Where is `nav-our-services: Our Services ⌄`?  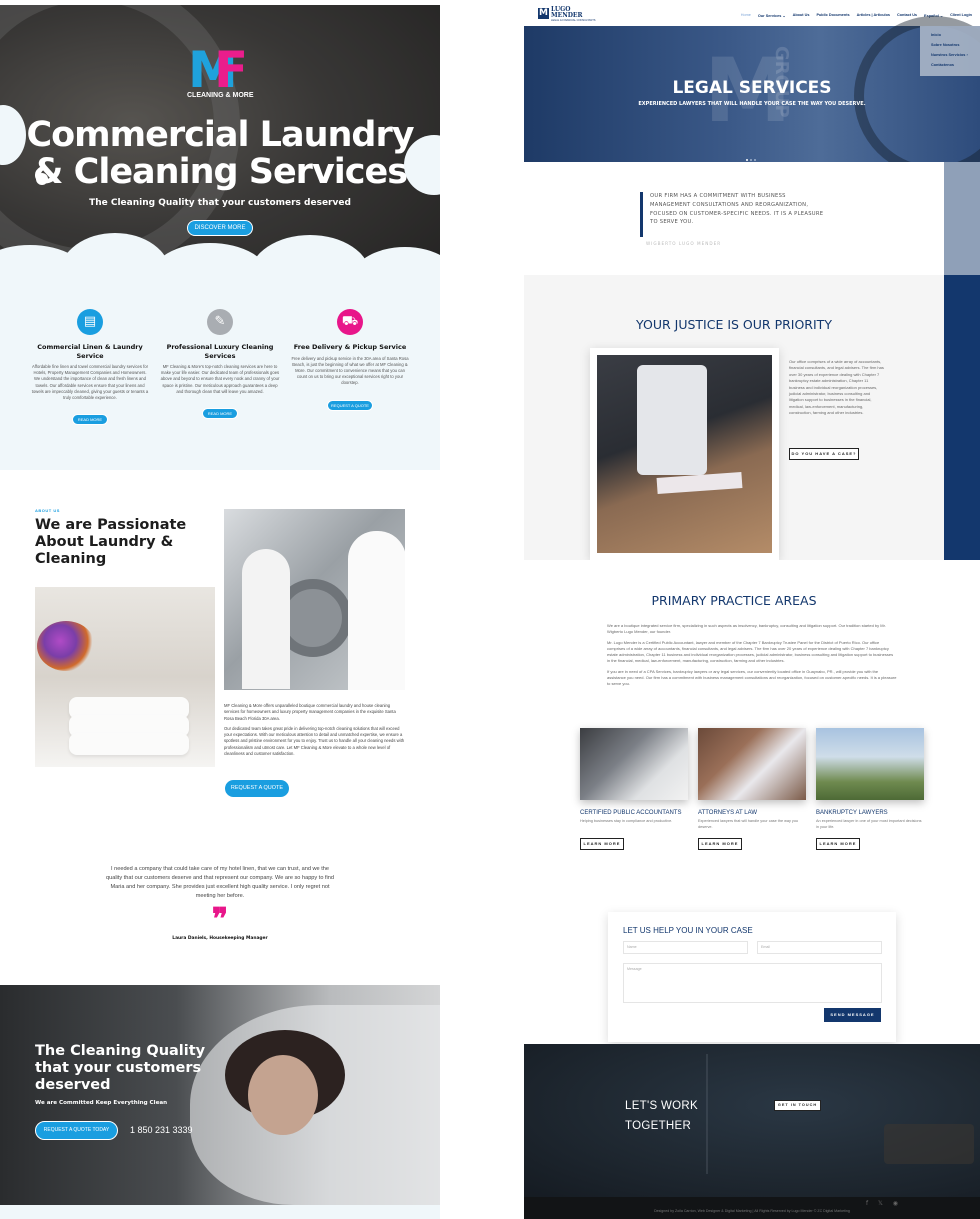 nav-our-services: Our Services ⌄ is located at coordinates (772, 15).